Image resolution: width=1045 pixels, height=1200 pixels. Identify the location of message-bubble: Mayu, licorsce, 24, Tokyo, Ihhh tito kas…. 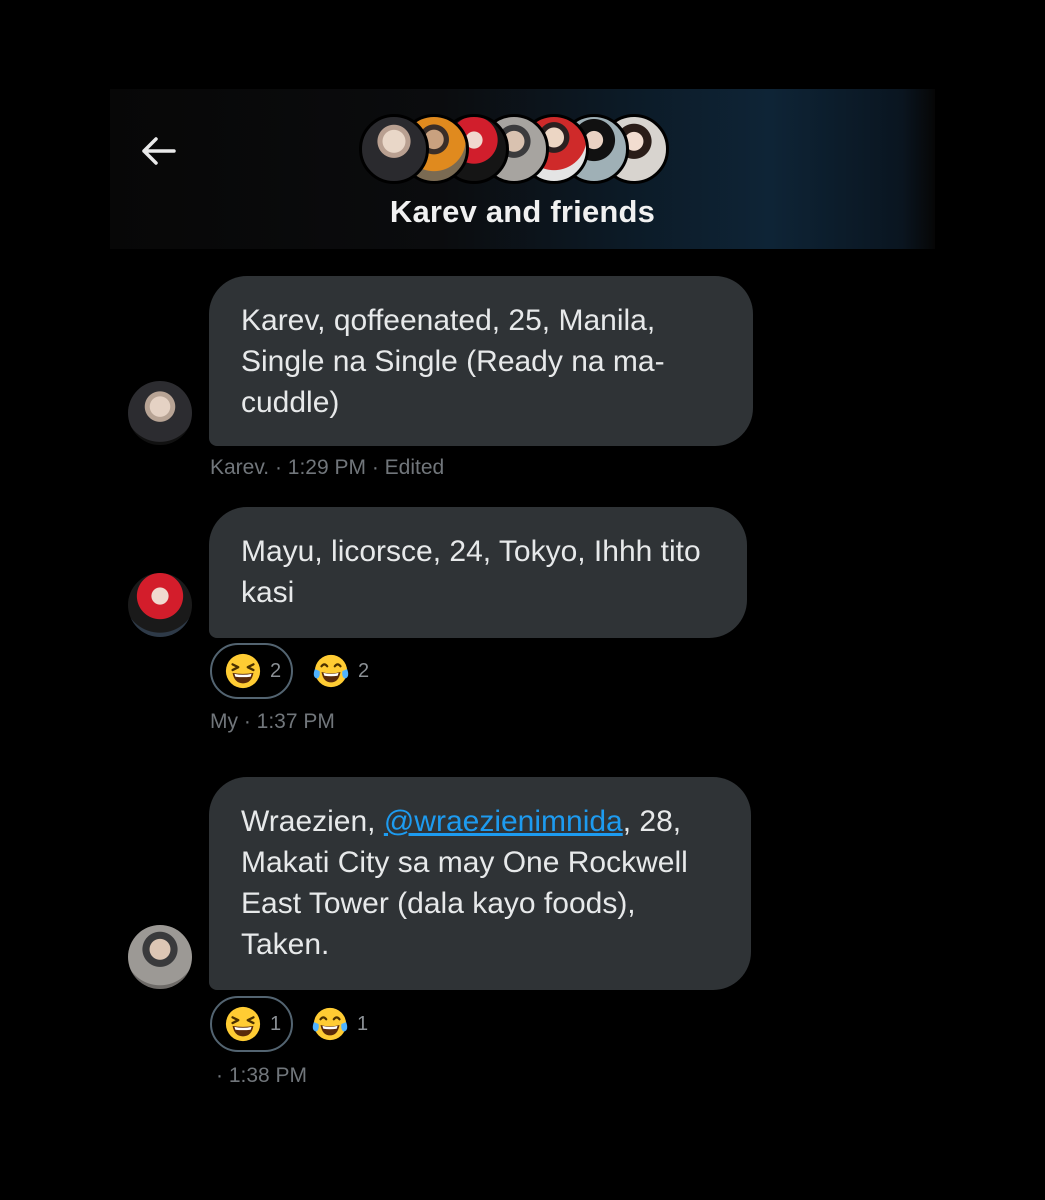
(478, 572).